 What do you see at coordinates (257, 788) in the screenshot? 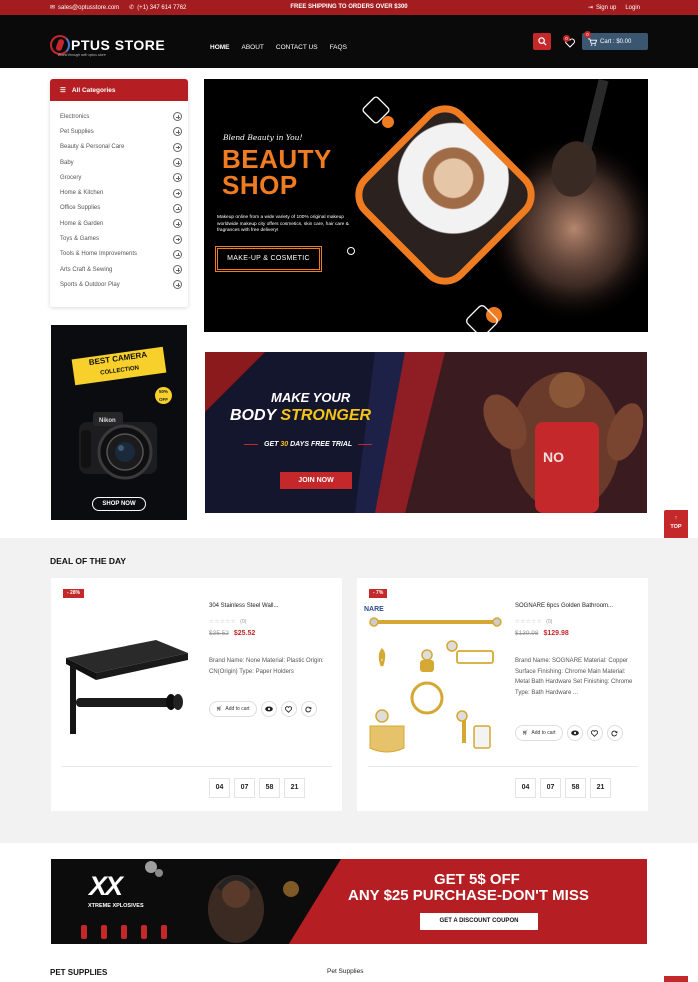
I see `countdown-timer: 04 07 58 21` at bounding box center [257, 788].